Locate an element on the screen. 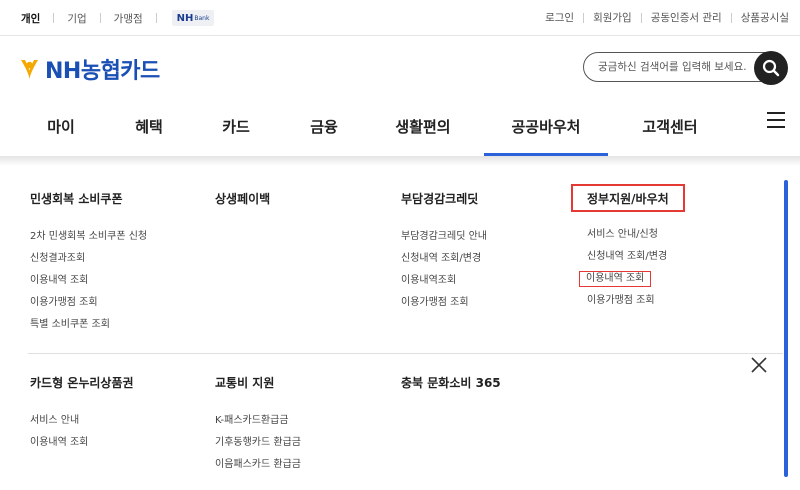 This screenshot has width=800, height=490. close-icon is located at coordinates (759, 365).